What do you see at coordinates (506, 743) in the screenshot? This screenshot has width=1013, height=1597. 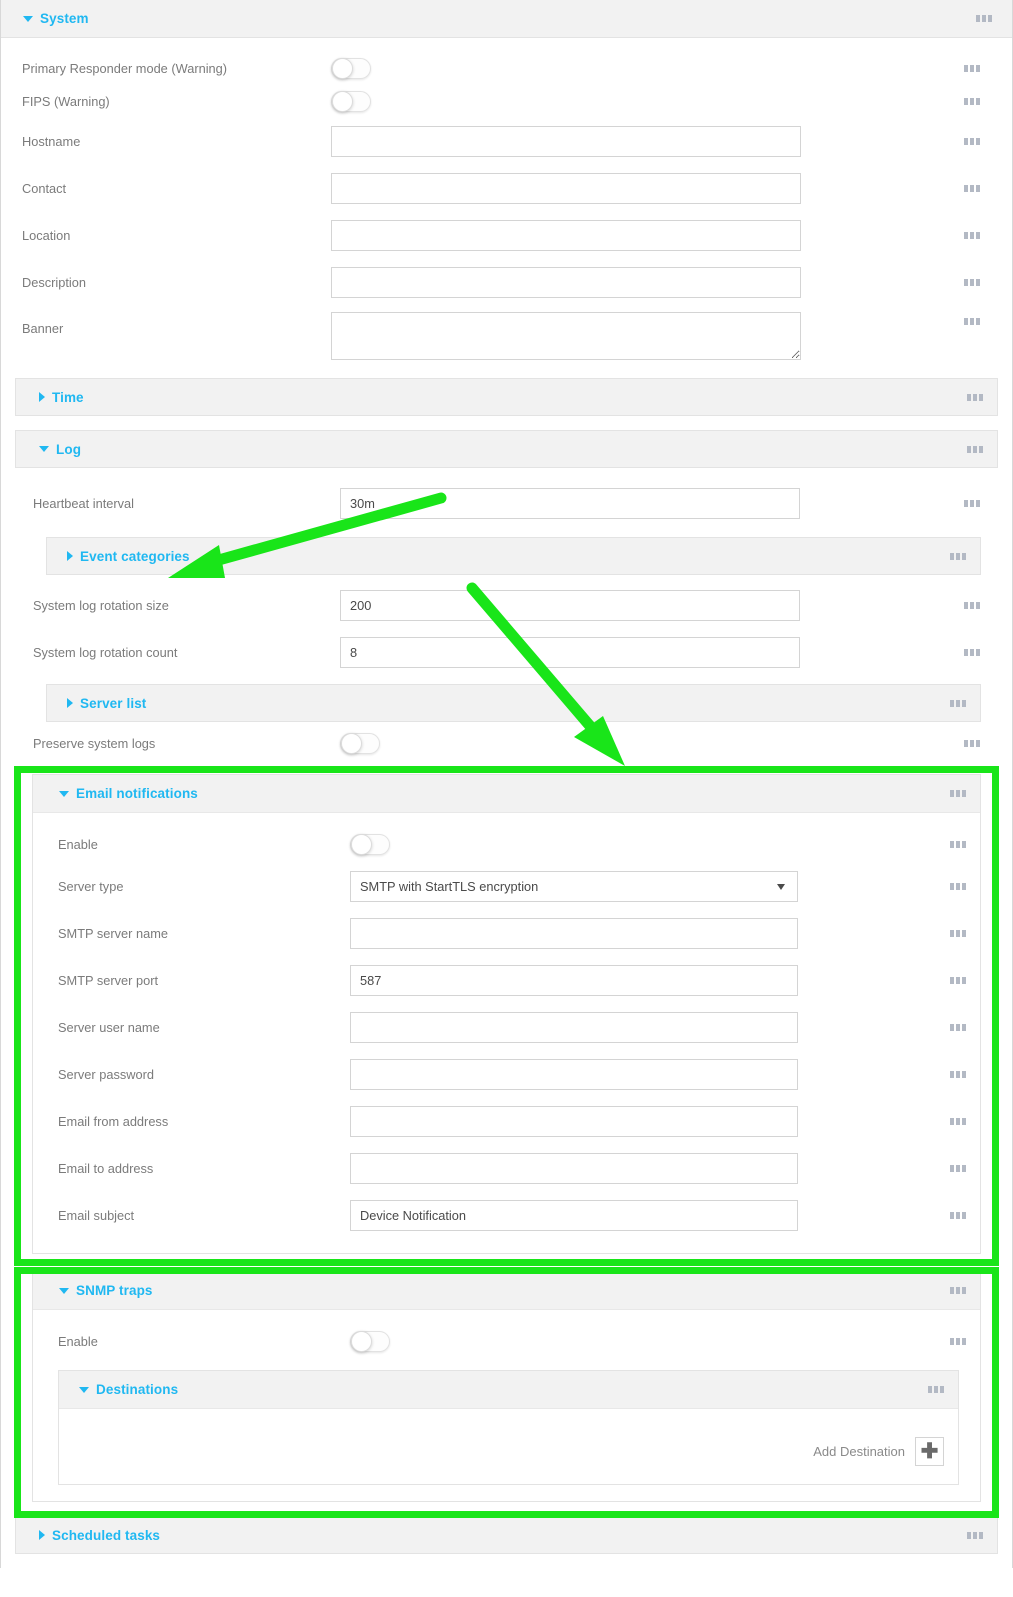 I see `row-preserve-system-logs: Preserve system logs` at bounding box center [506, 743].